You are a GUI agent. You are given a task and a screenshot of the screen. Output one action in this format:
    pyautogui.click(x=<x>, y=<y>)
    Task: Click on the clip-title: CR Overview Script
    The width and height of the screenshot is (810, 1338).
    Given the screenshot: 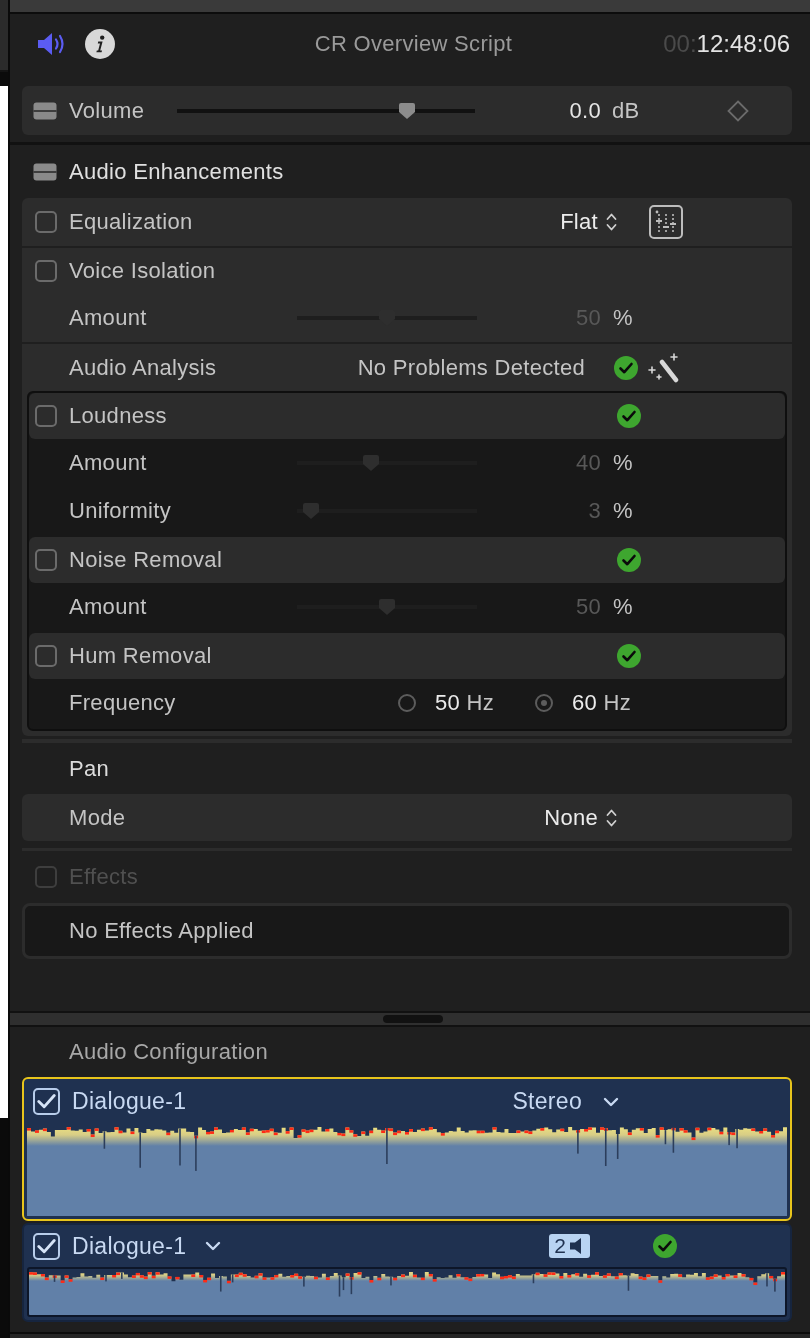 What is the action you would take?
    pyautogui.click(x=413, y=44)
    